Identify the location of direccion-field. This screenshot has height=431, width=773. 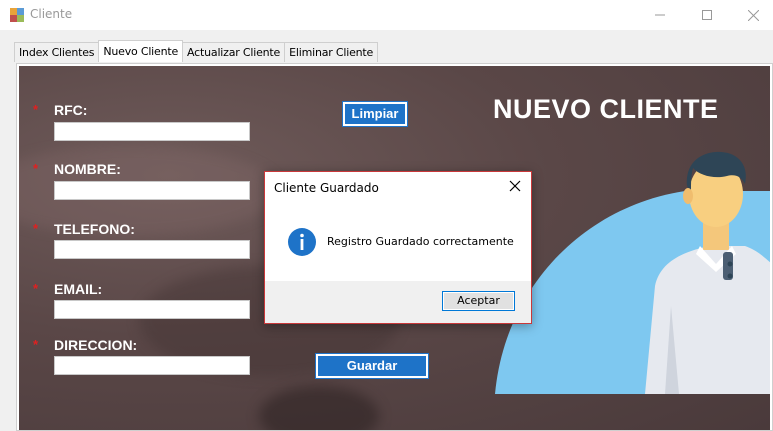
(152, 365).